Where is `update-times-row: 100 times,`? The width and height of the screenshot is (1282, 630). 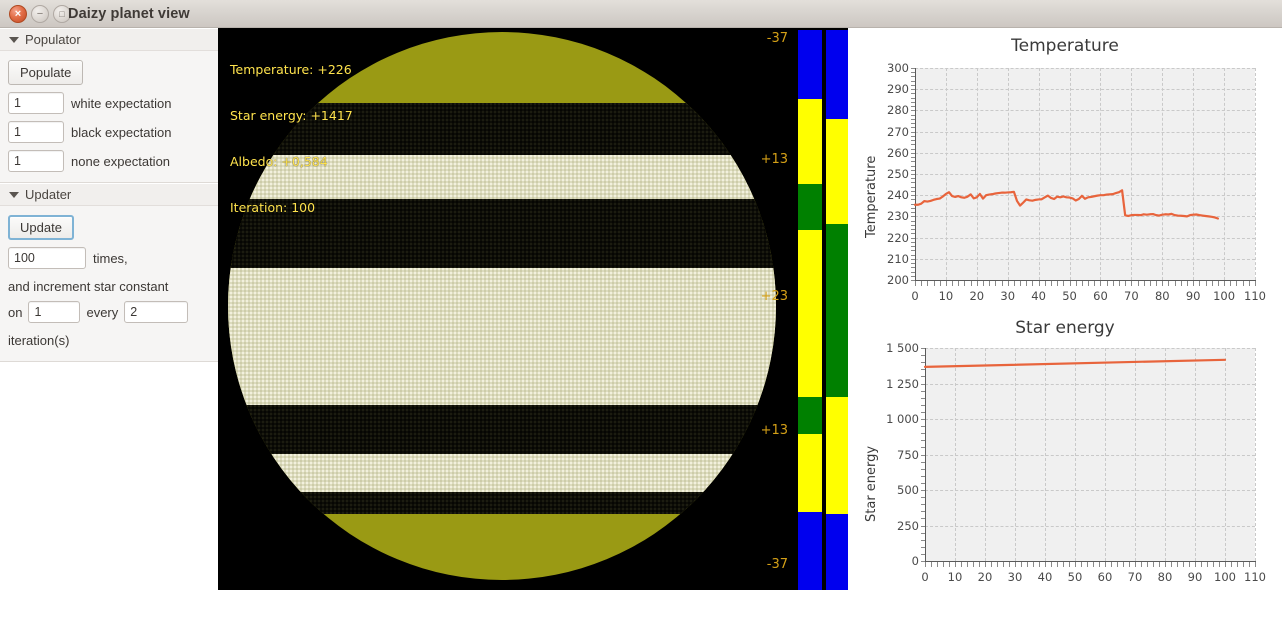 update-times-row: 100 times, is located at coordinates (109, 258).